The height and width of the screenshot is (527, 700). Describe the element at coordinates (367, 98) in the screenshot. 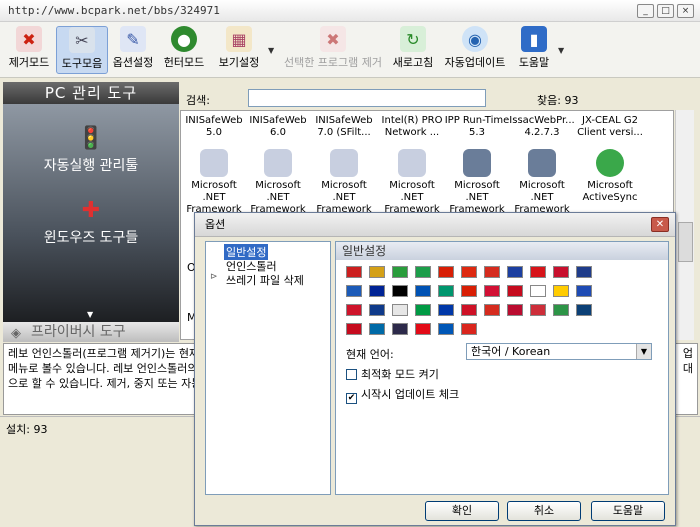

I see `search-input` at that location.